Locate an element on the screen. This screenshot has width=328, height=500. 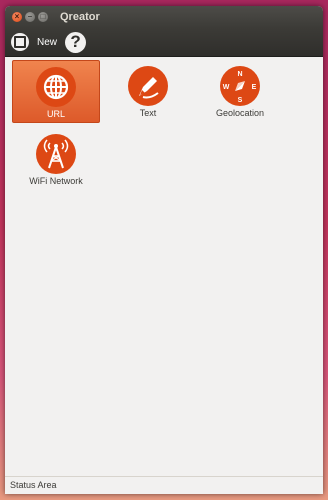
toolbar: New ? is located at coordinates (164, 42).